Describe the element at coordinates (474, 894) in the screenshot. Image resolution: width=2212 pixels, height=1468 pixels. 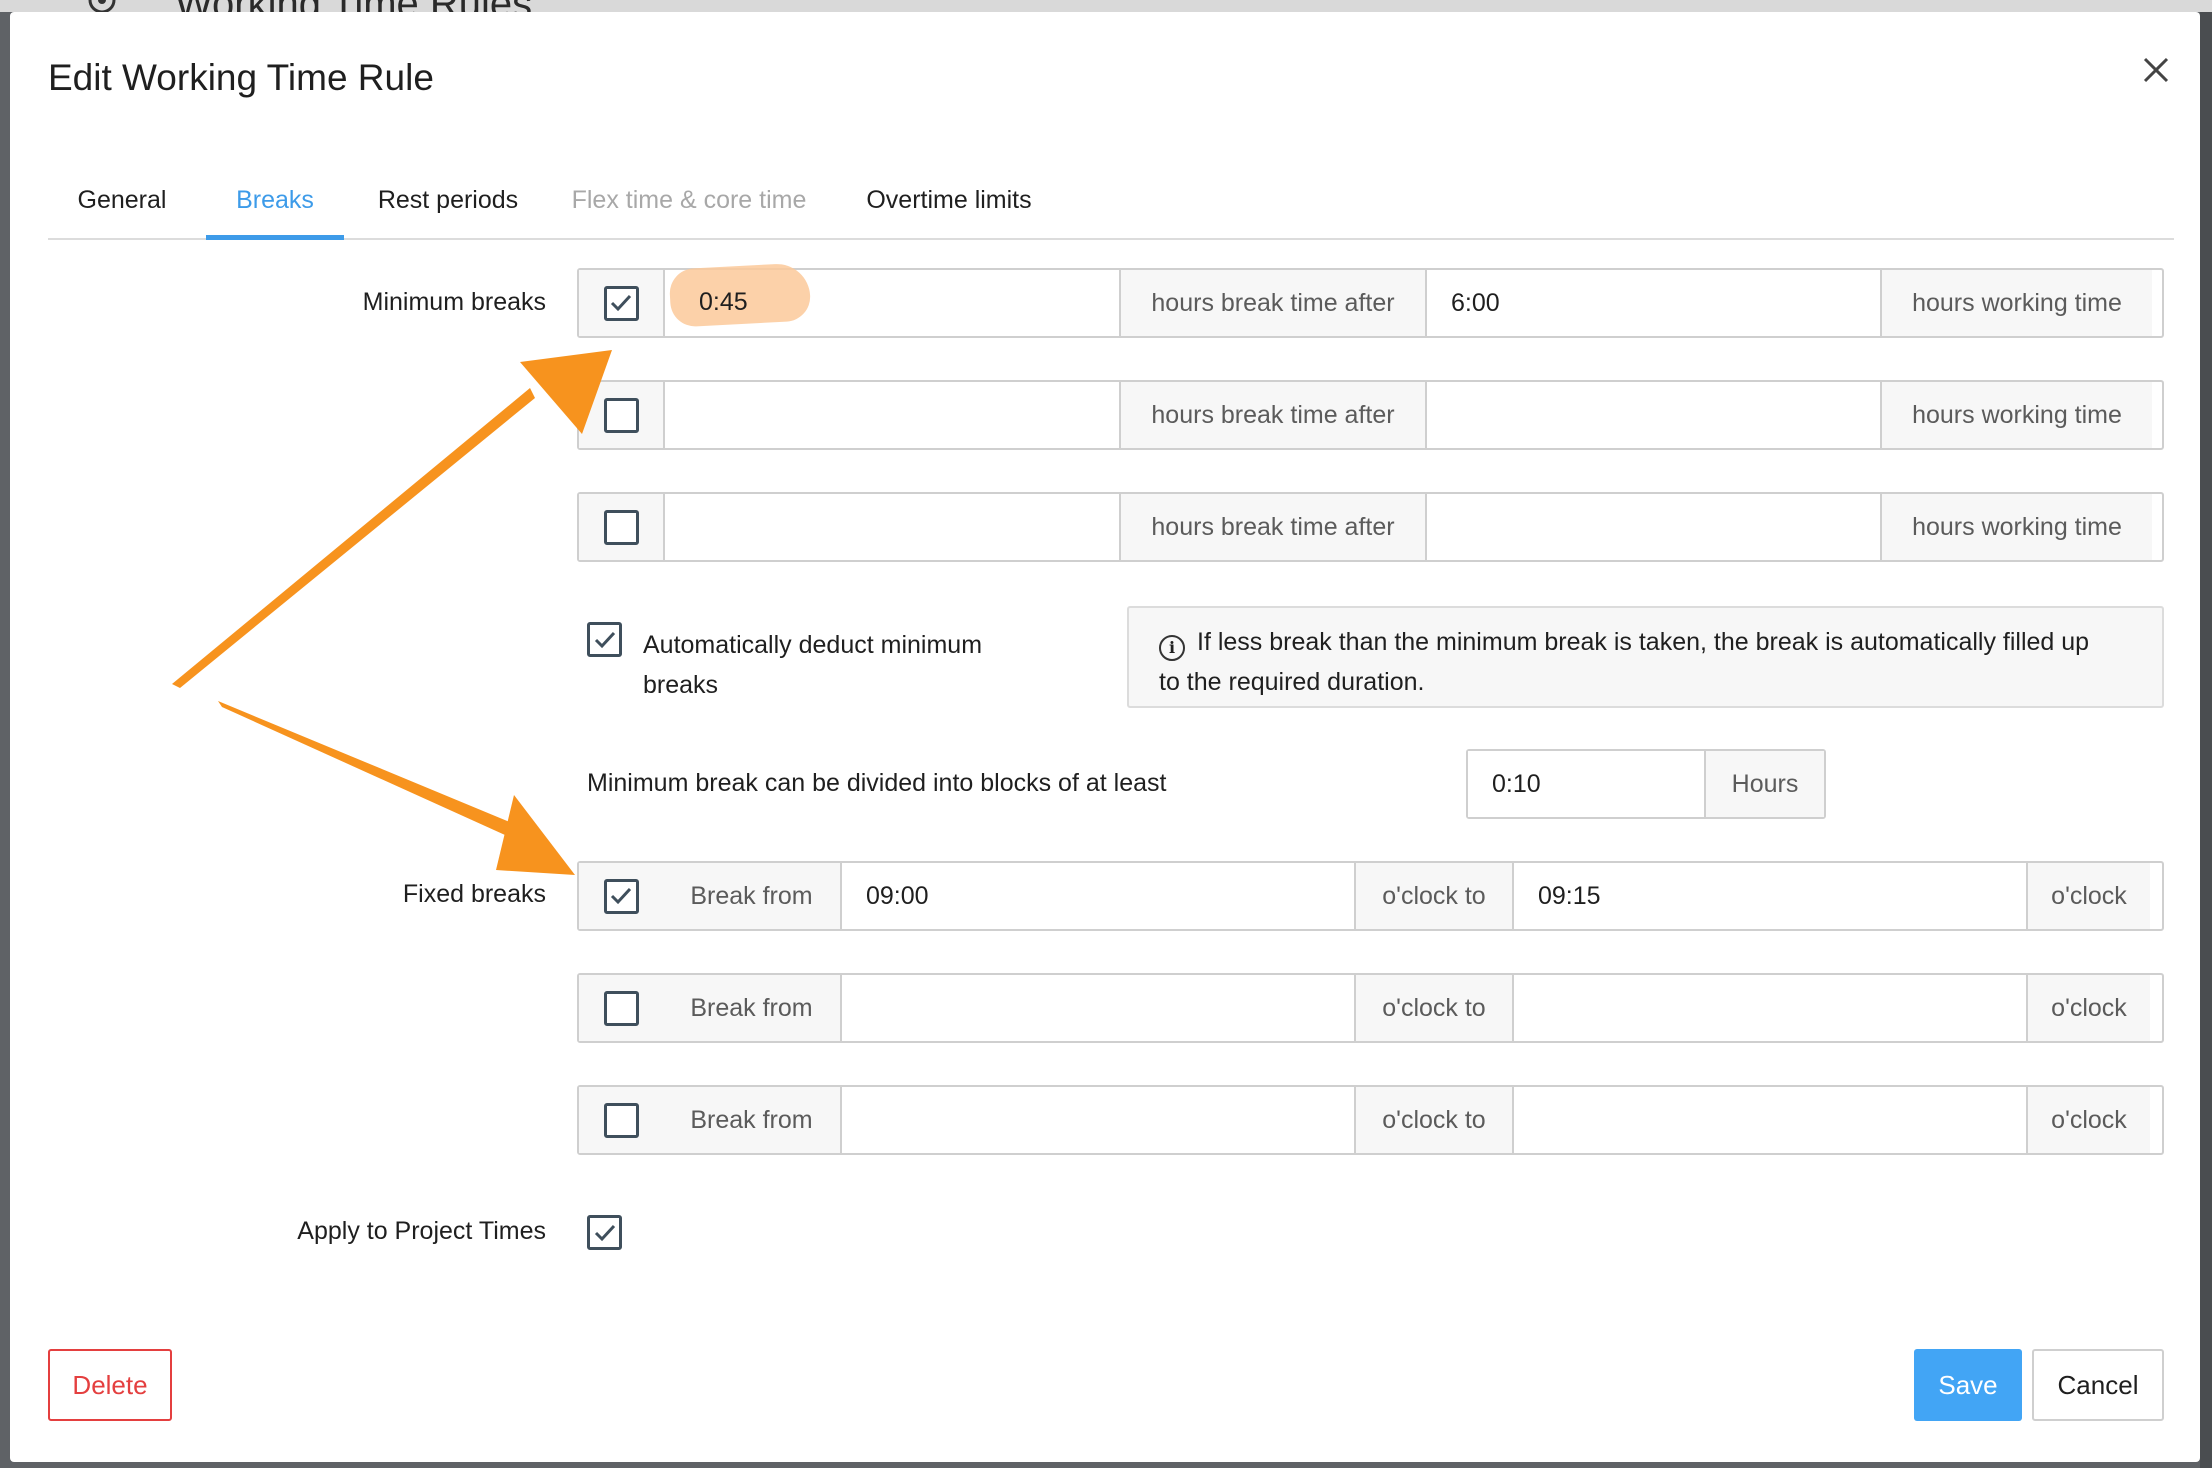
I see `fixed-breaks-label: Fixed breaks` at that location.